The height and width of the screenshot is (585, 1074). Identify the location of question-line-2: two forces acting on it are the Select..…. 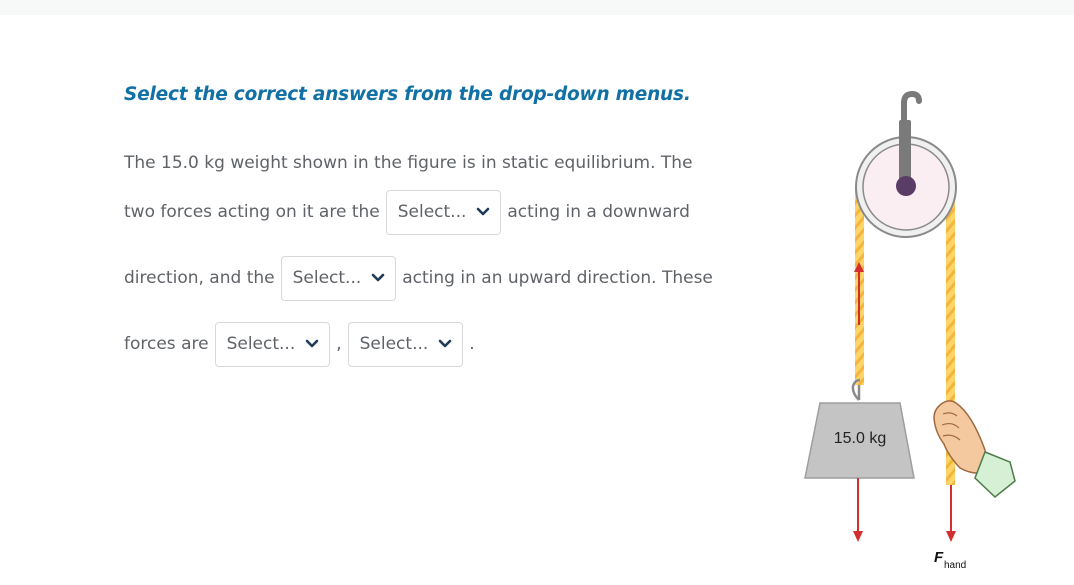
(407, 212).